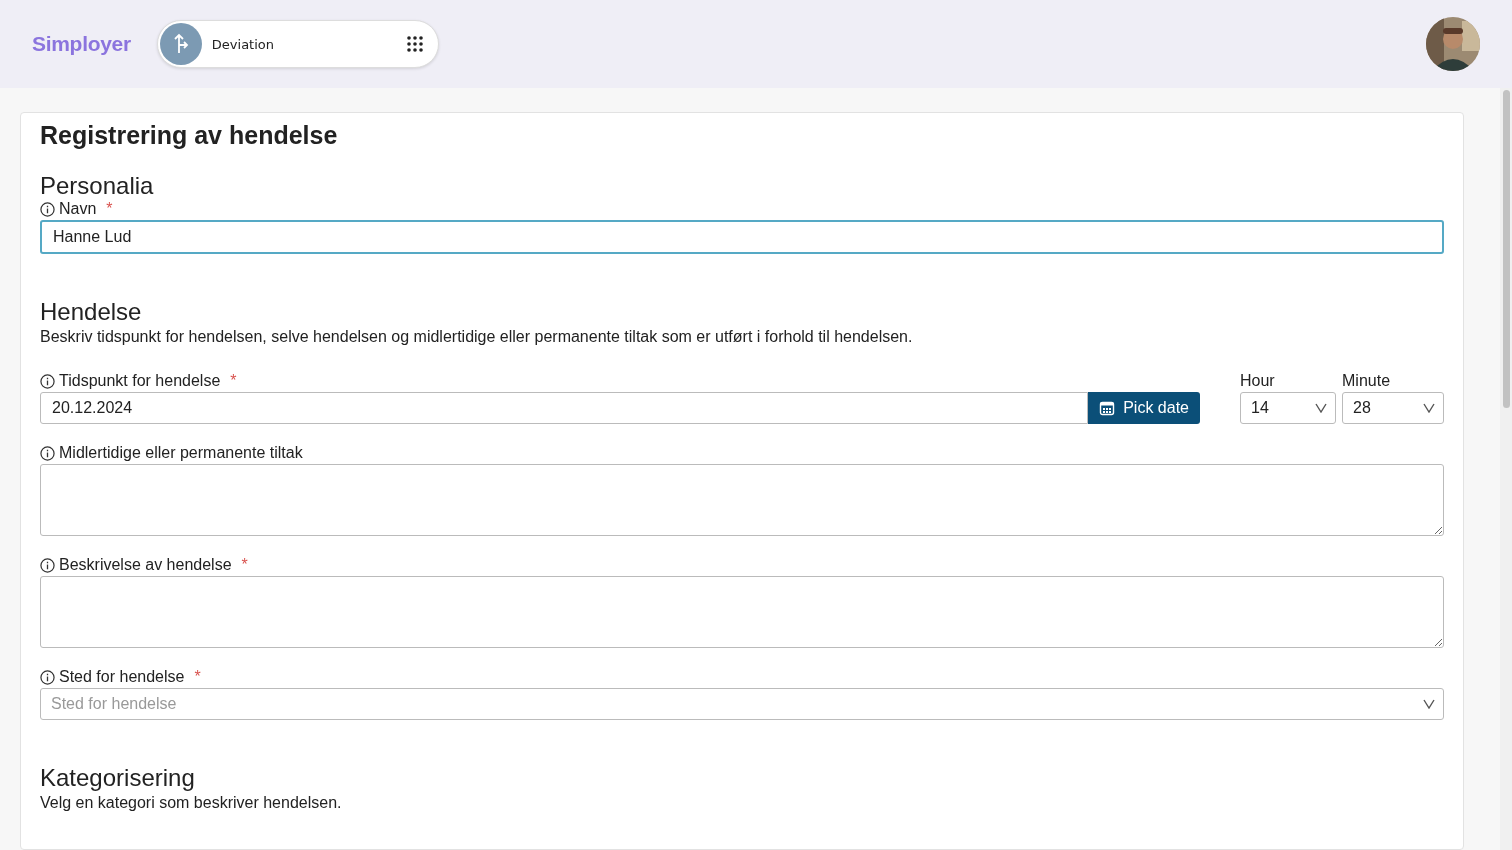 This screenshot has height=850, width=1512. Describe the element at coordinates (140, 381) in the screenshot. I see `field-label: Tidspunkt for hendelse` at that location.